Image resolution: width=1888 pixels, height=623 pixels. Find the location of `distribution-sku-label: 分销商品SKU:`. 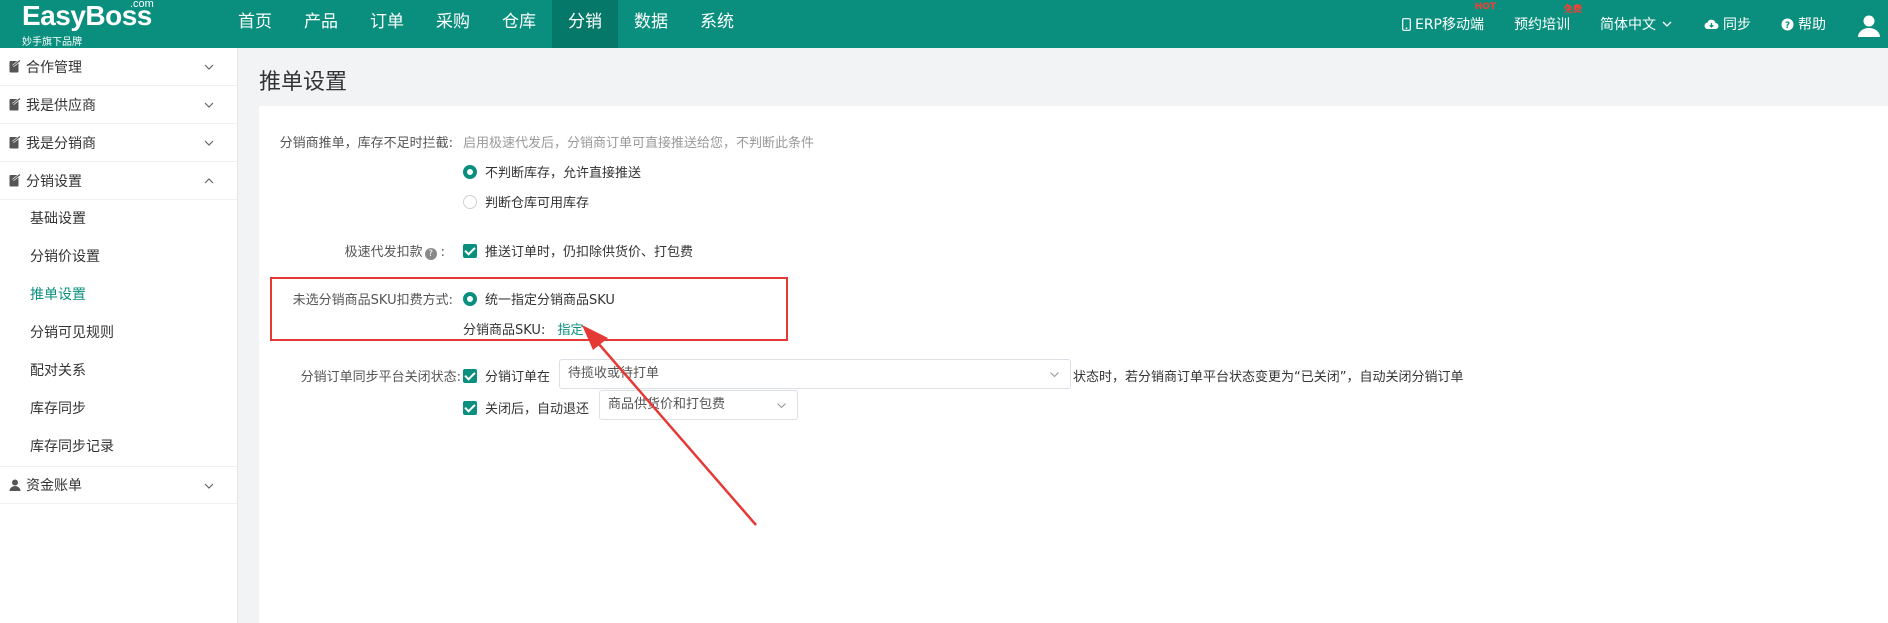

distribution-sku-label: 分销商品SKU: is located at coordinates (504, 330).